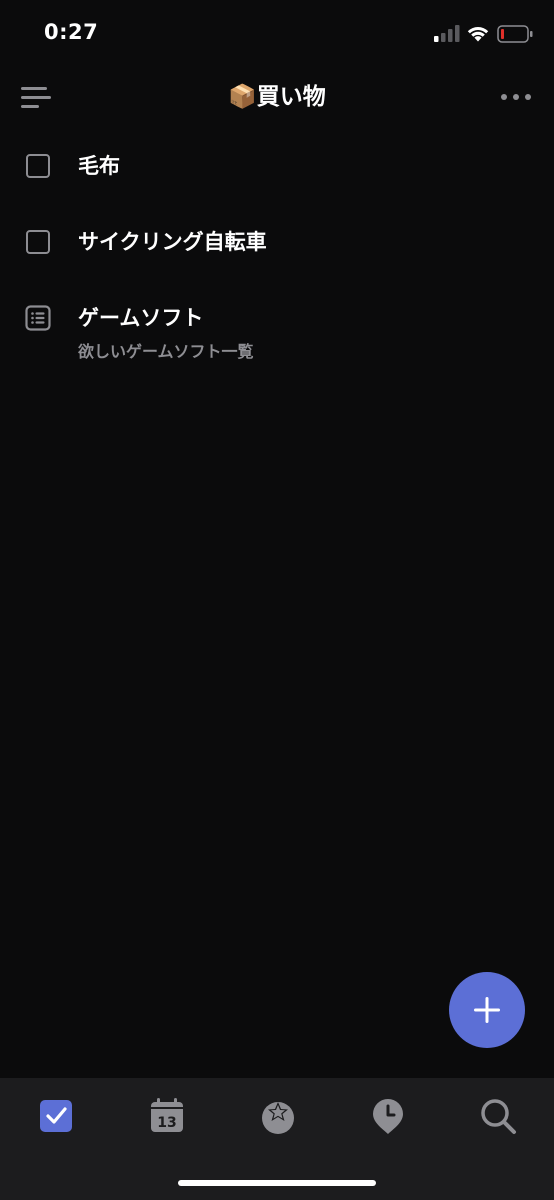  I want to click on ellipsis-icon, so click(516, 97).